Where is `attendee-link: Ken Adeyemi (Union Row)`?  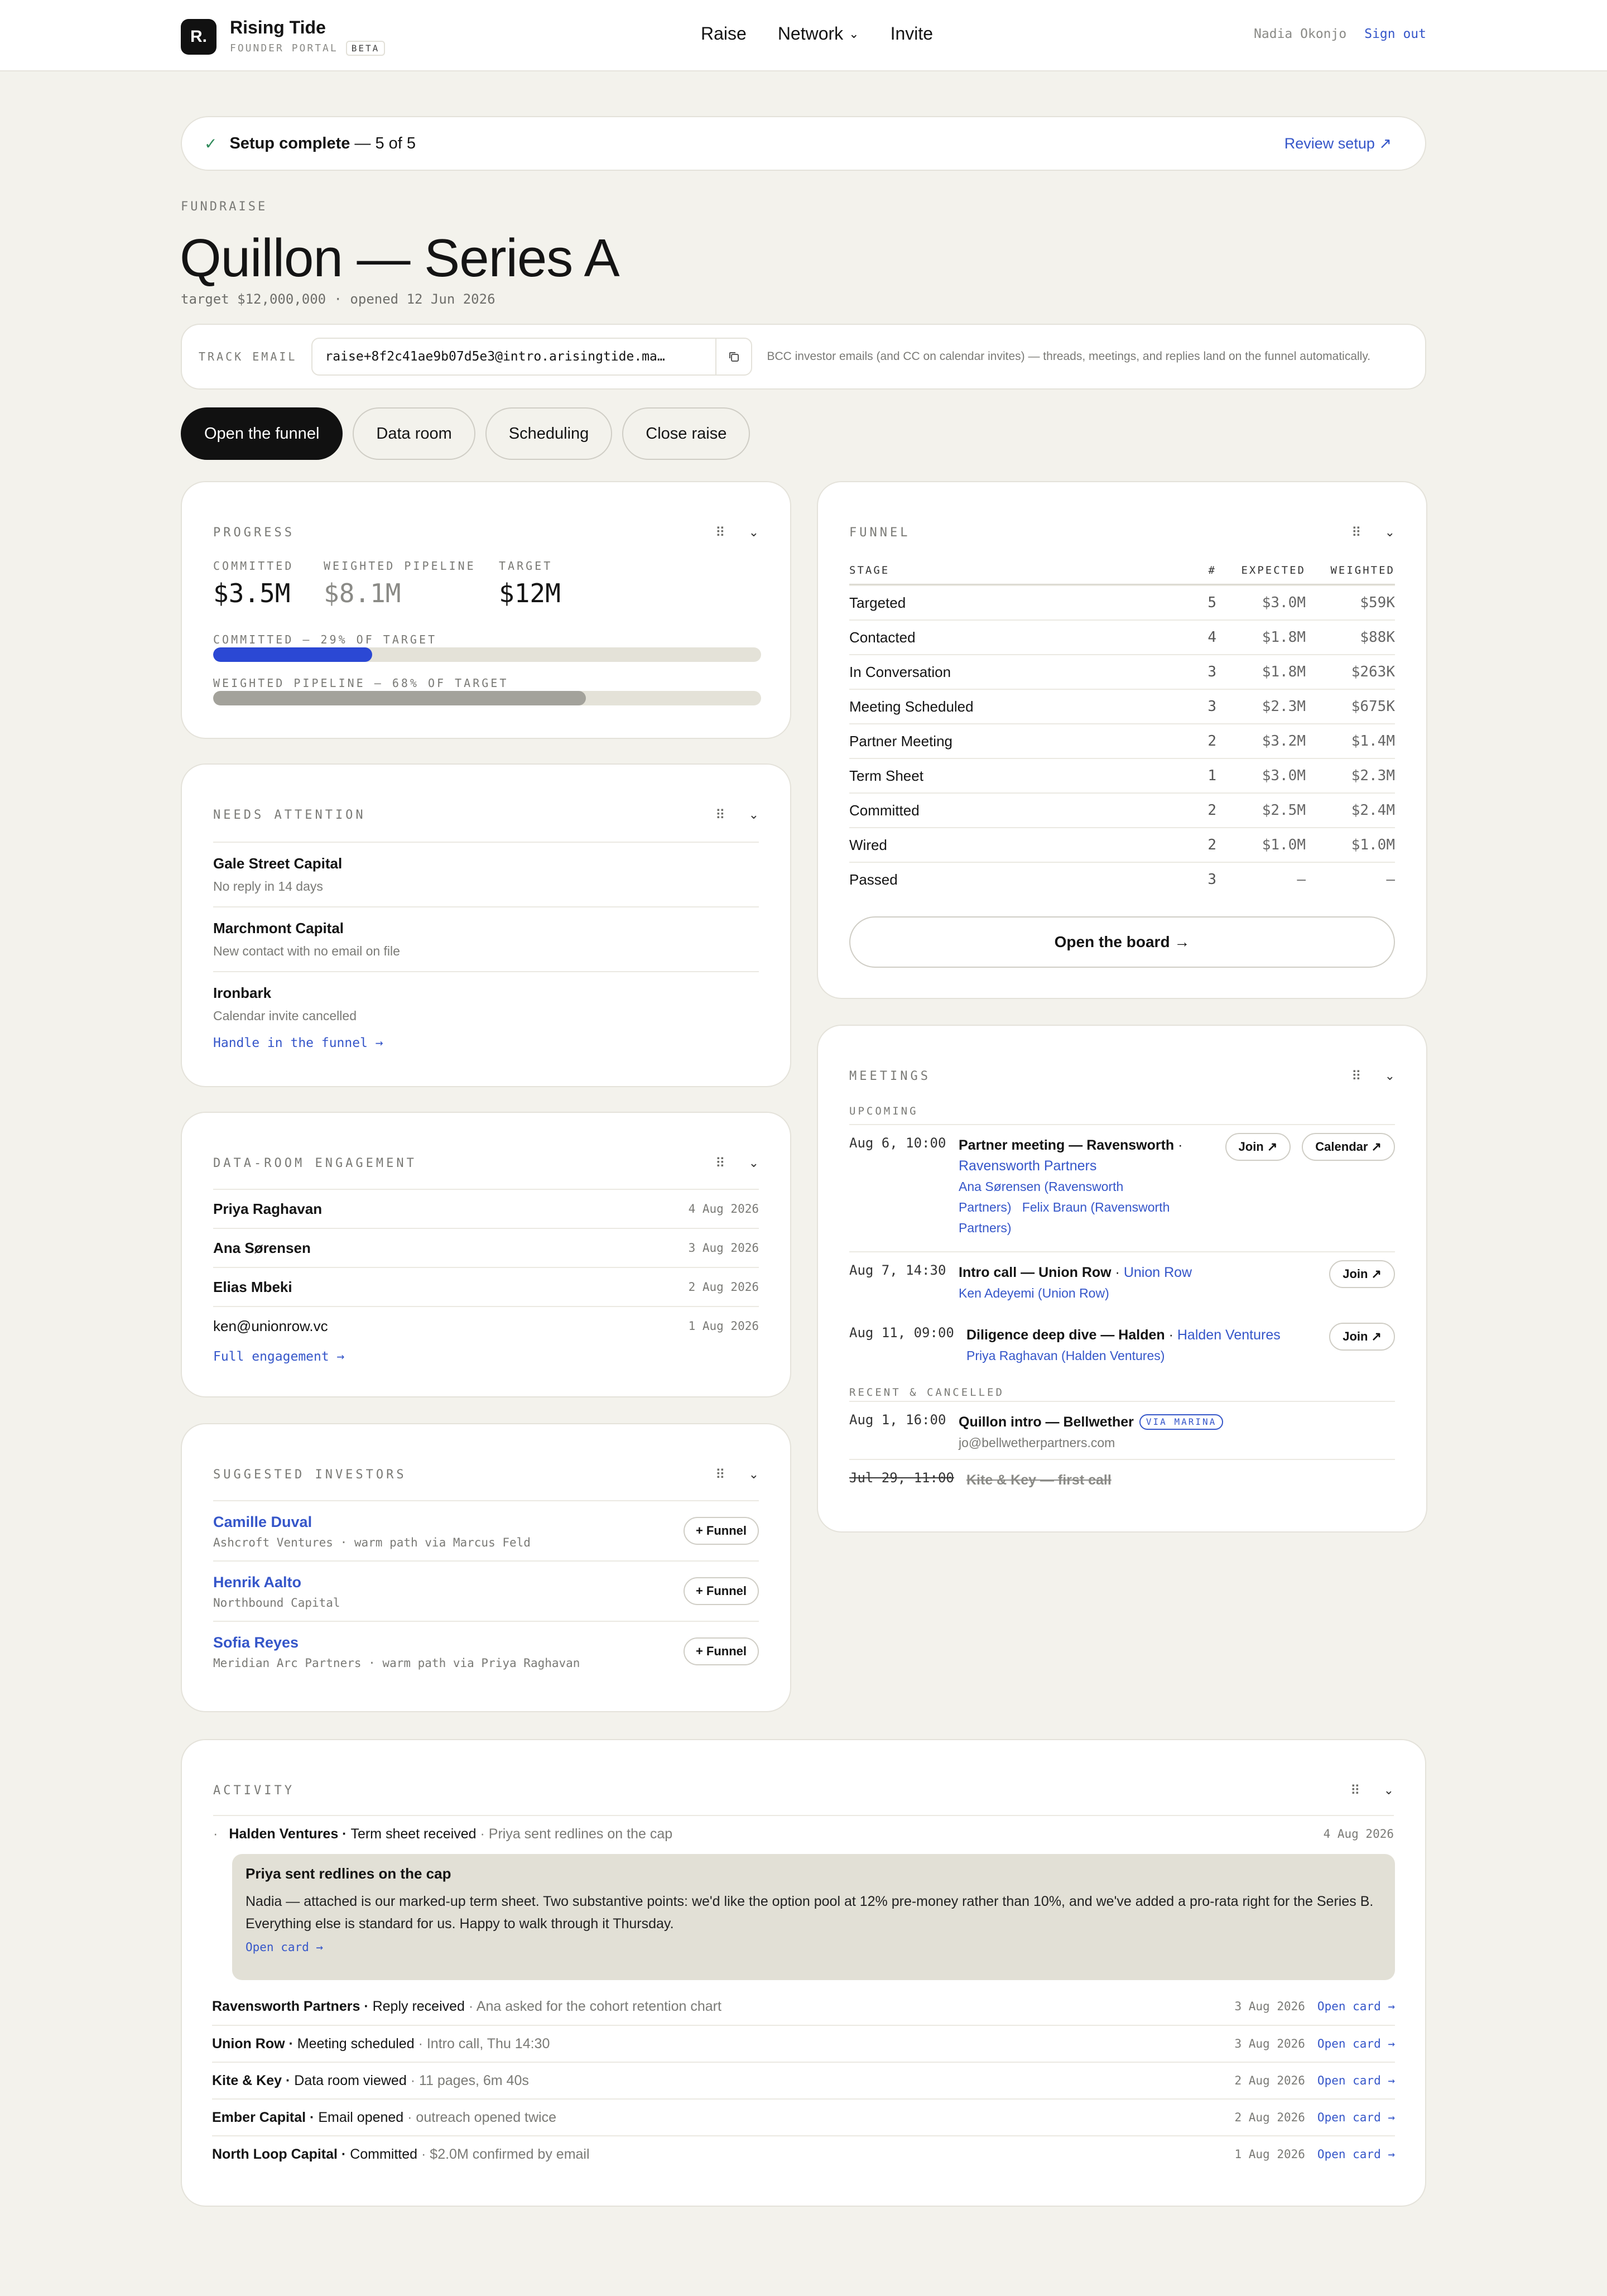 attendee-link: Ken Adeyemi (Union Row) is located at coordinates (1034, 1293).